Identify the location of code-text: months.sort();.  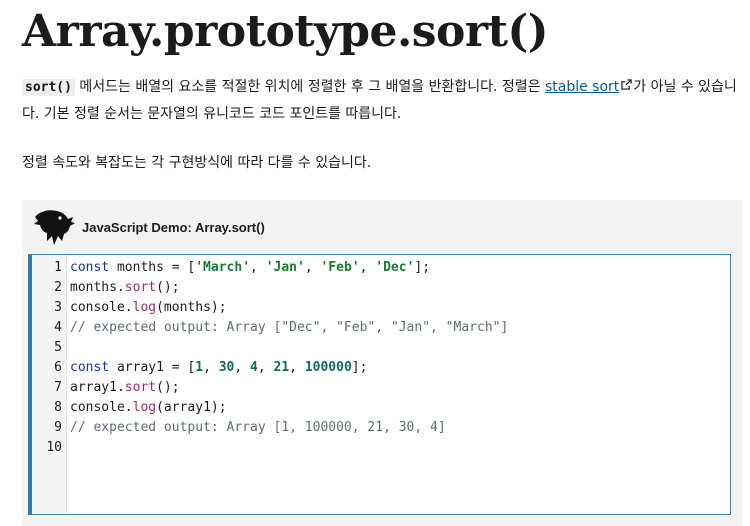
(125, 288).